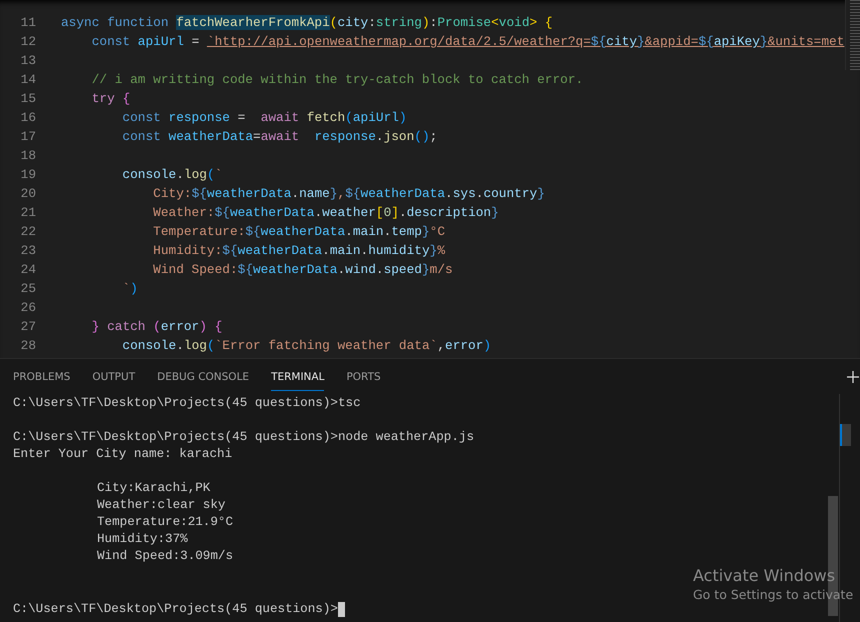  Describe the element at coordinates (279, 137) in the screenshot. I see `code-line: const weatherData=await response.json();` at that location.